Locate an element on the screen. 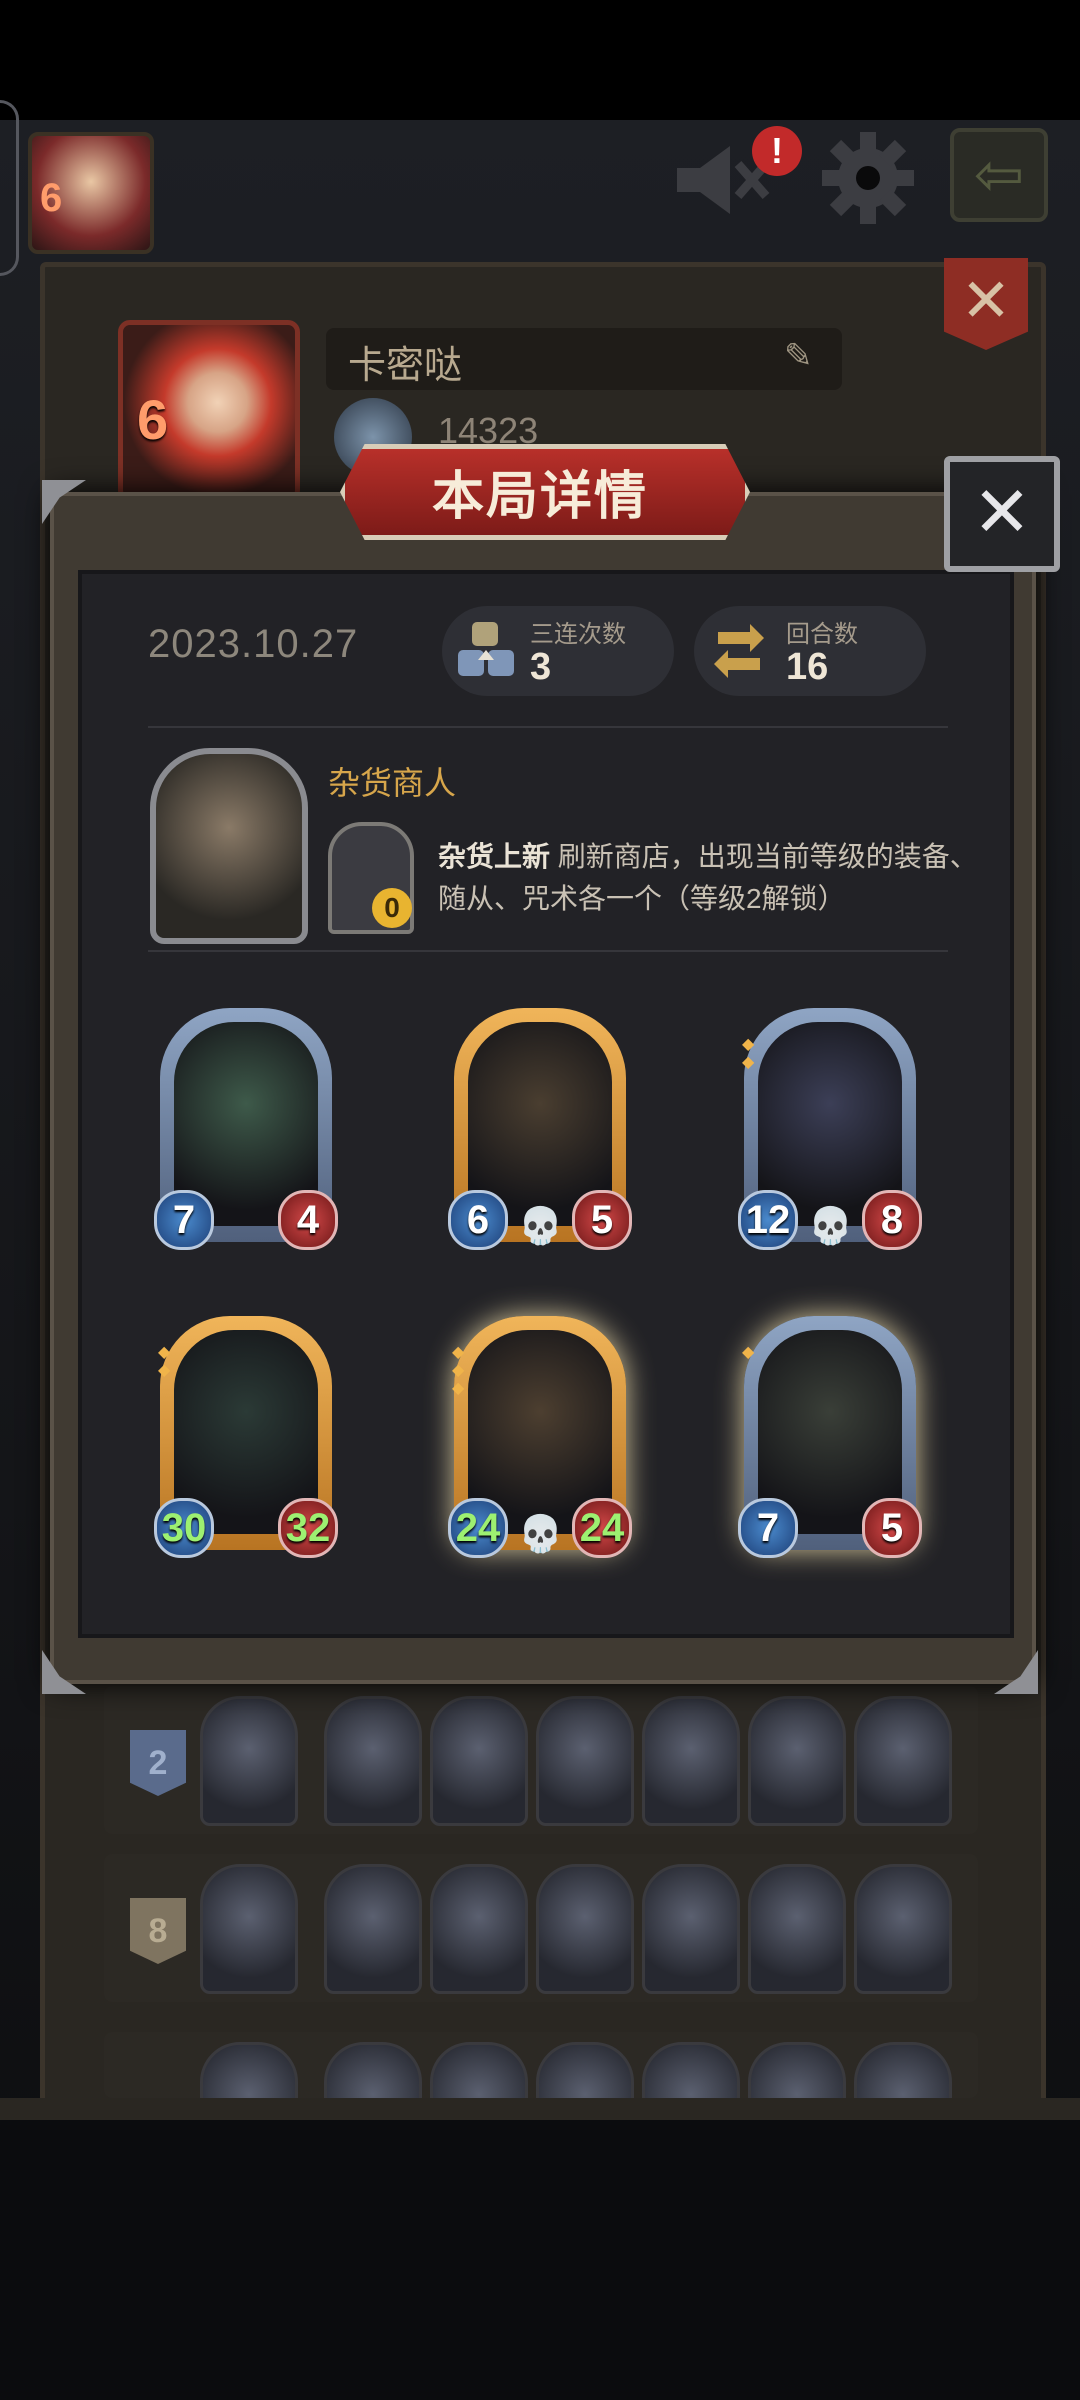 This screenshot has height=2400, width=1080. gear-icon is located at coordinates (868, 178).